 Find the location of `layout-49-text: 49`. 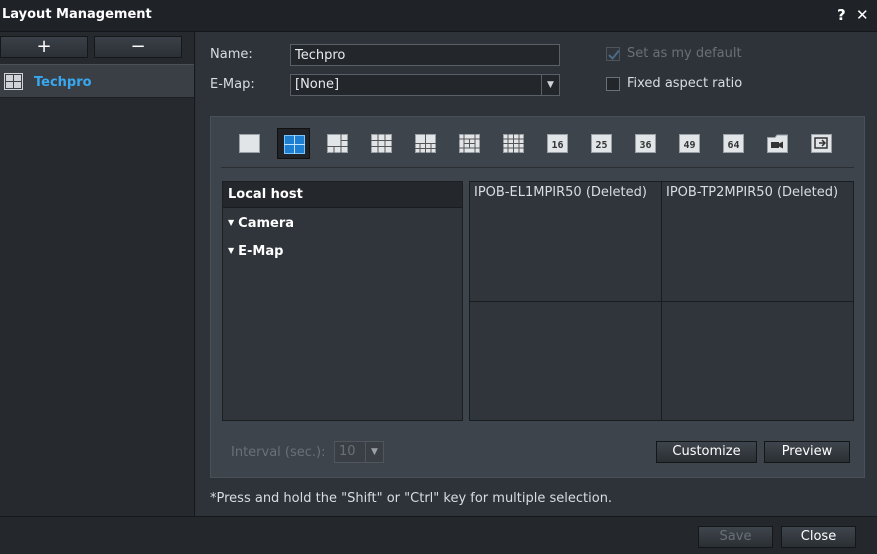

layout-49-text: 49 is located at coordinates (689, 145).